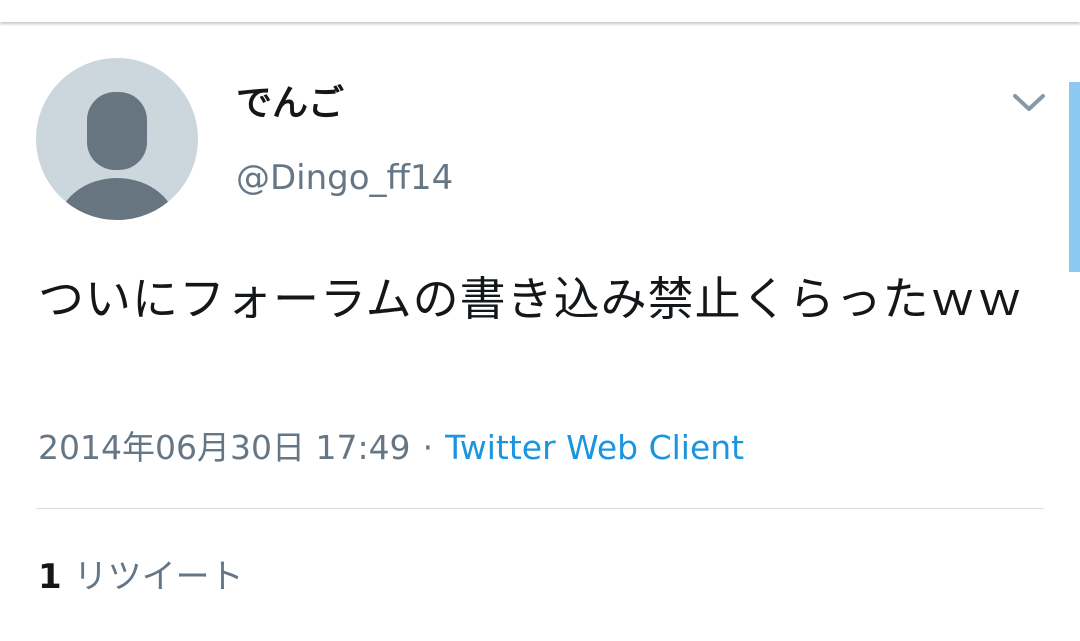 The height and width of the screenshot is (641, 1080). I want to click on top-bar-edge, so click(540, 11).